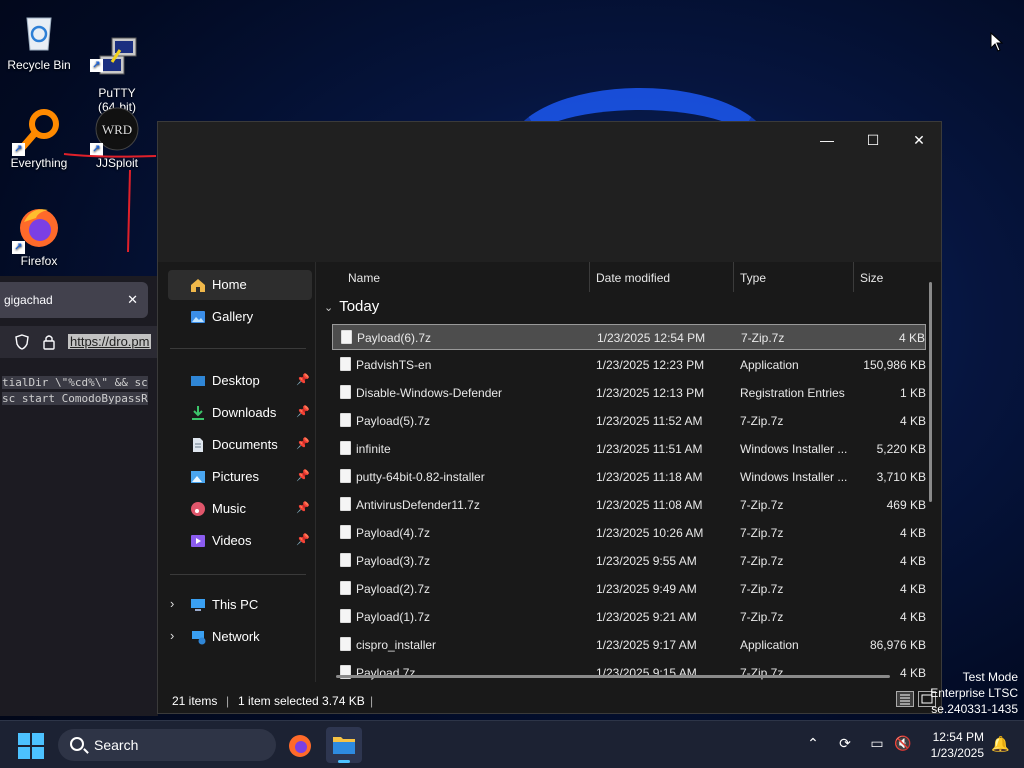  I want to click on file-name: Payload(3).7z, so click(393, 561).